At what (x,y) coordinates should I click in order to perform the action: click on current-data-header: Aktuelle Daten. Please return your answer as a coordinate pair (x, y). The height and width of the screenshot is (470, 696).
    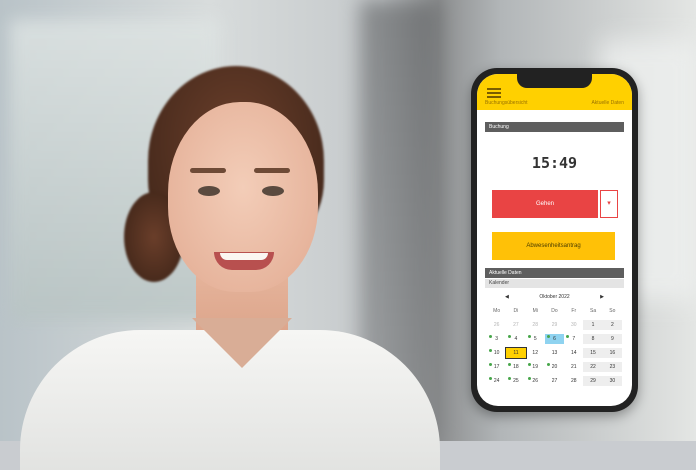
    Looking at the image, I should click on (554, 273).